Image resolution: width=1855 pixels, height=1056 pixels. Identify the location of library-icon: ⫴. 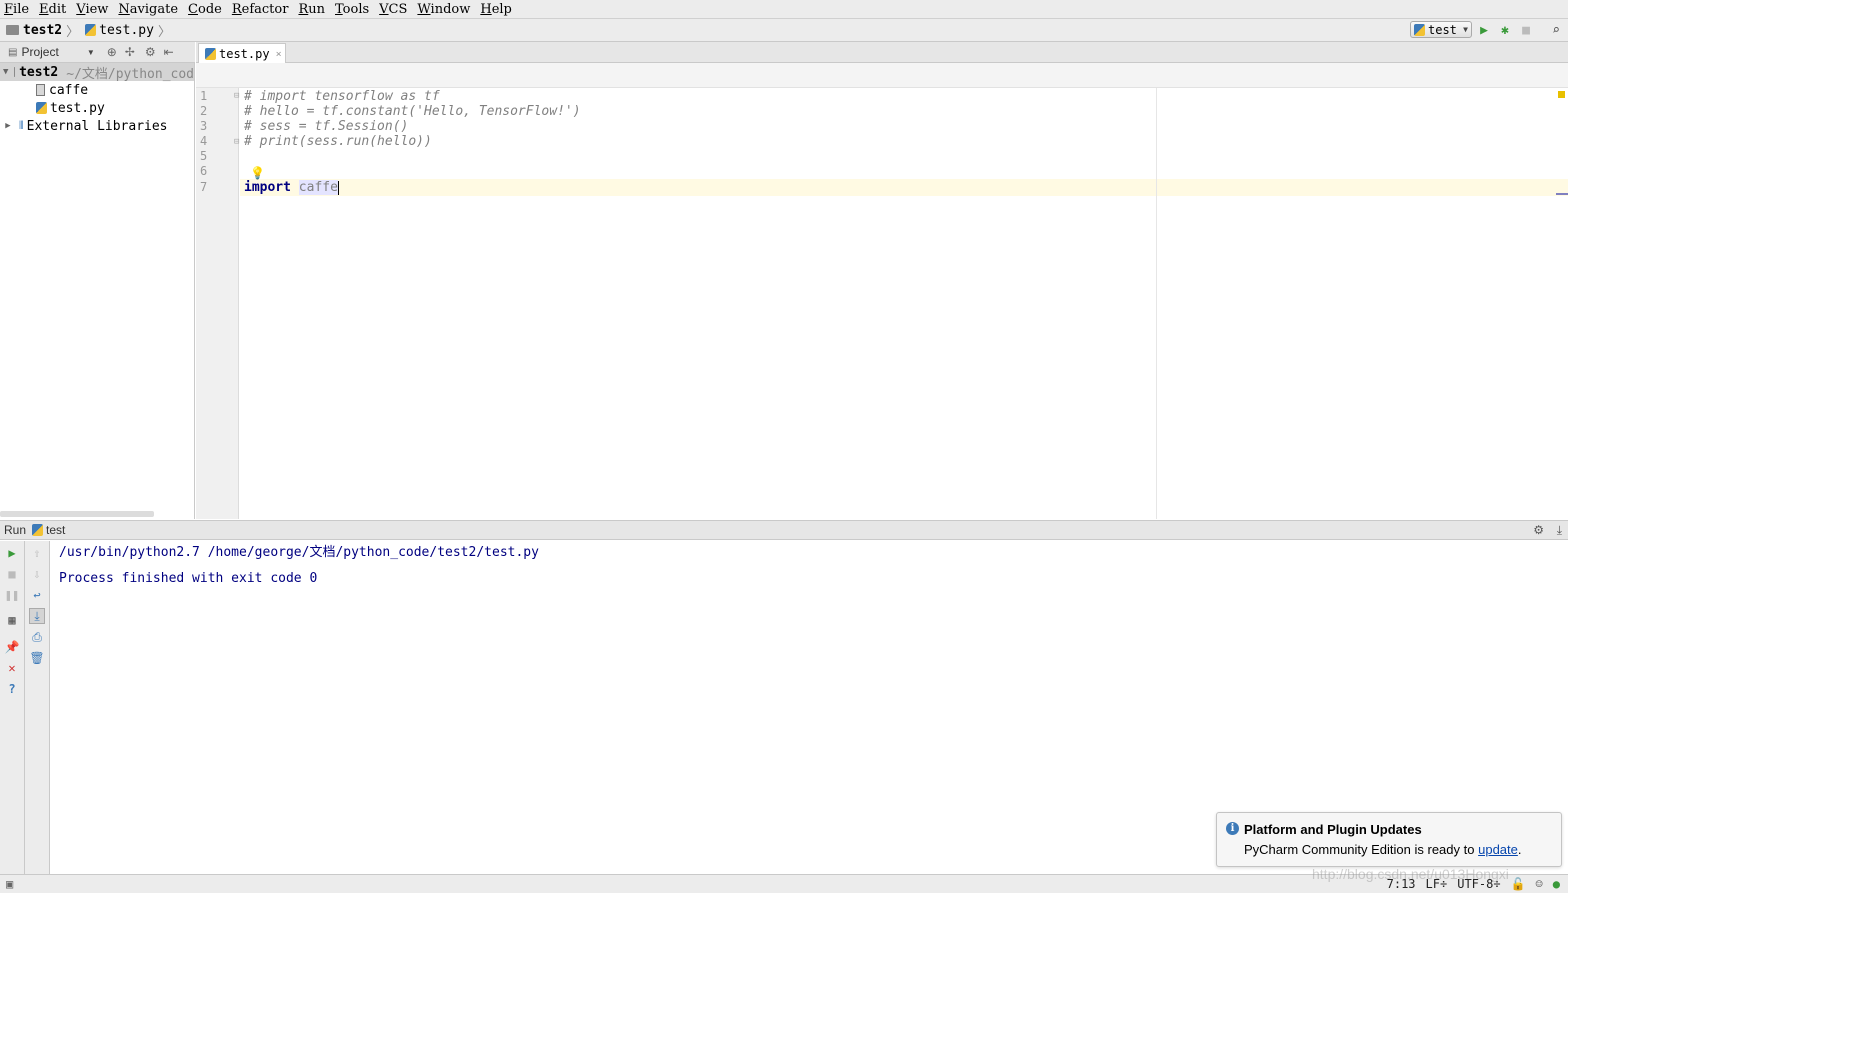
(21, 125).